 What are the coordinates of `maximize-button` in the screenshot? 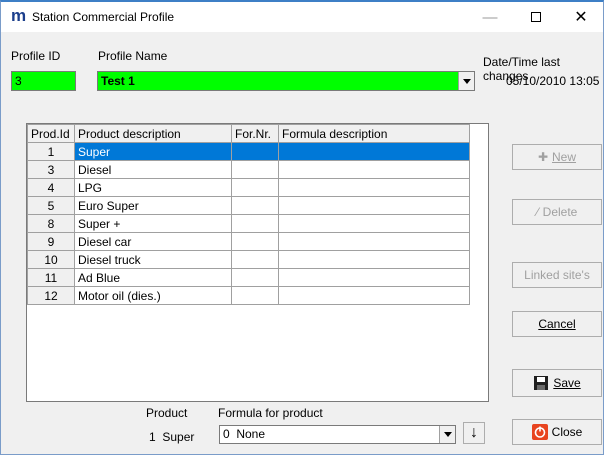 It's located at (536, 17).